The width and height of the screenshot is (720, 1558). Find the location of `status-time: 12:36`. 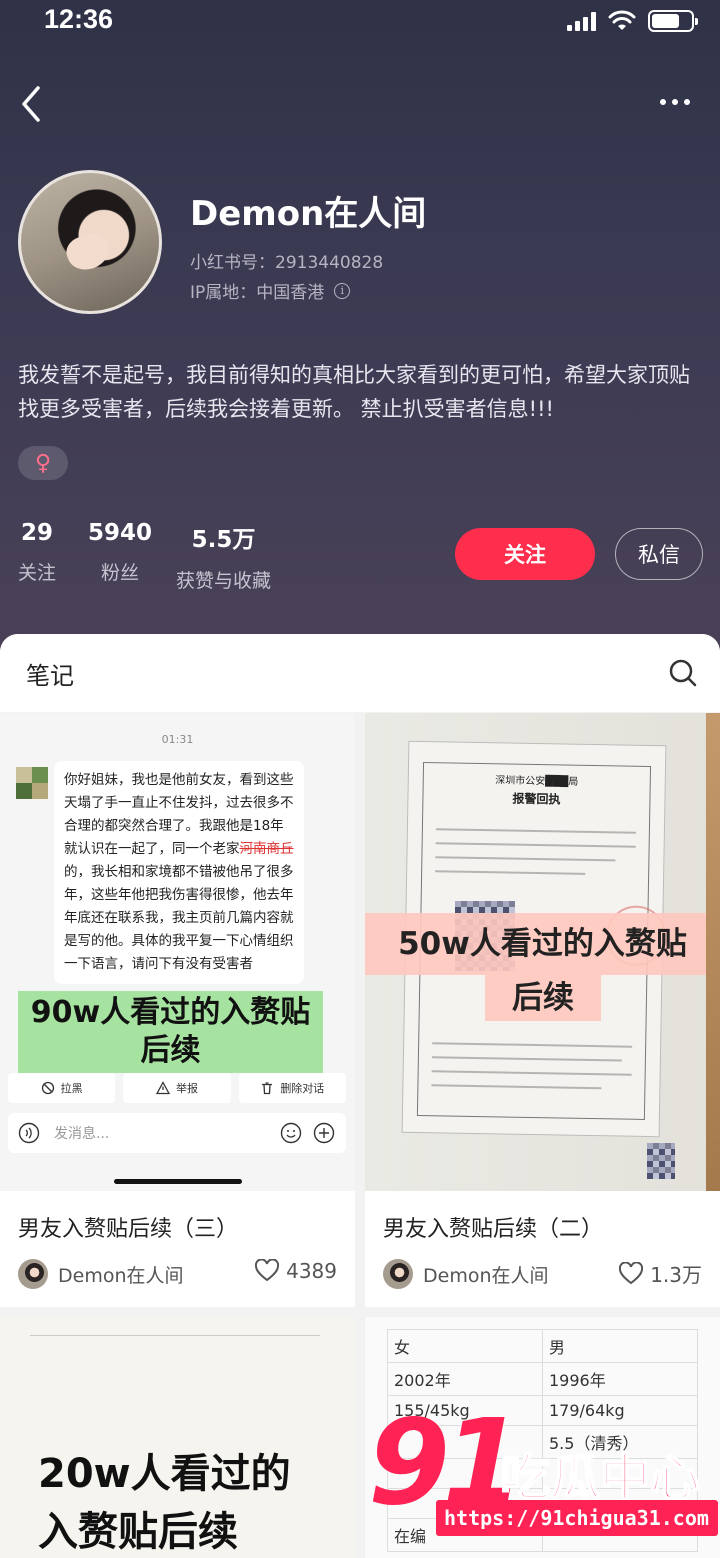

status-time: 12:36 is located at coordinates (79, 19).